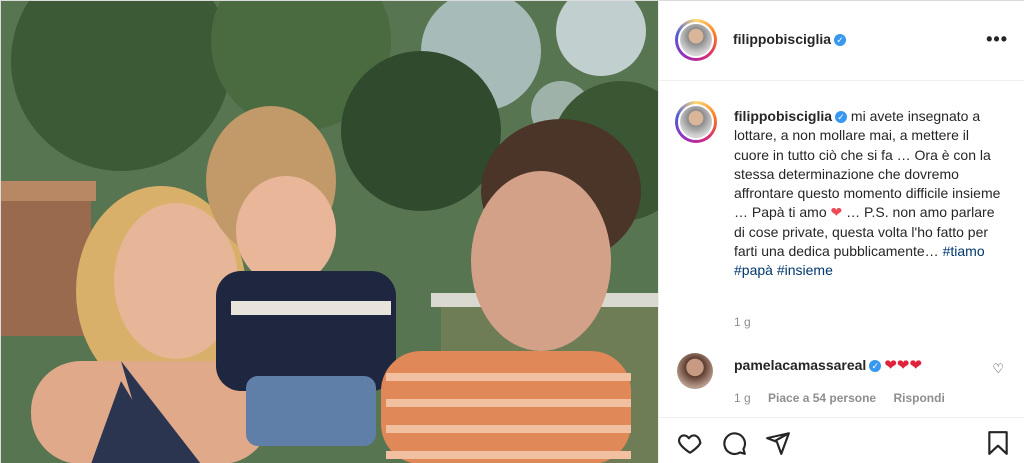  What do you see at coordinates (964, 251) in the screenshot?
I see `hashtag-link: #tiamo` at bounding box center [964, 251].